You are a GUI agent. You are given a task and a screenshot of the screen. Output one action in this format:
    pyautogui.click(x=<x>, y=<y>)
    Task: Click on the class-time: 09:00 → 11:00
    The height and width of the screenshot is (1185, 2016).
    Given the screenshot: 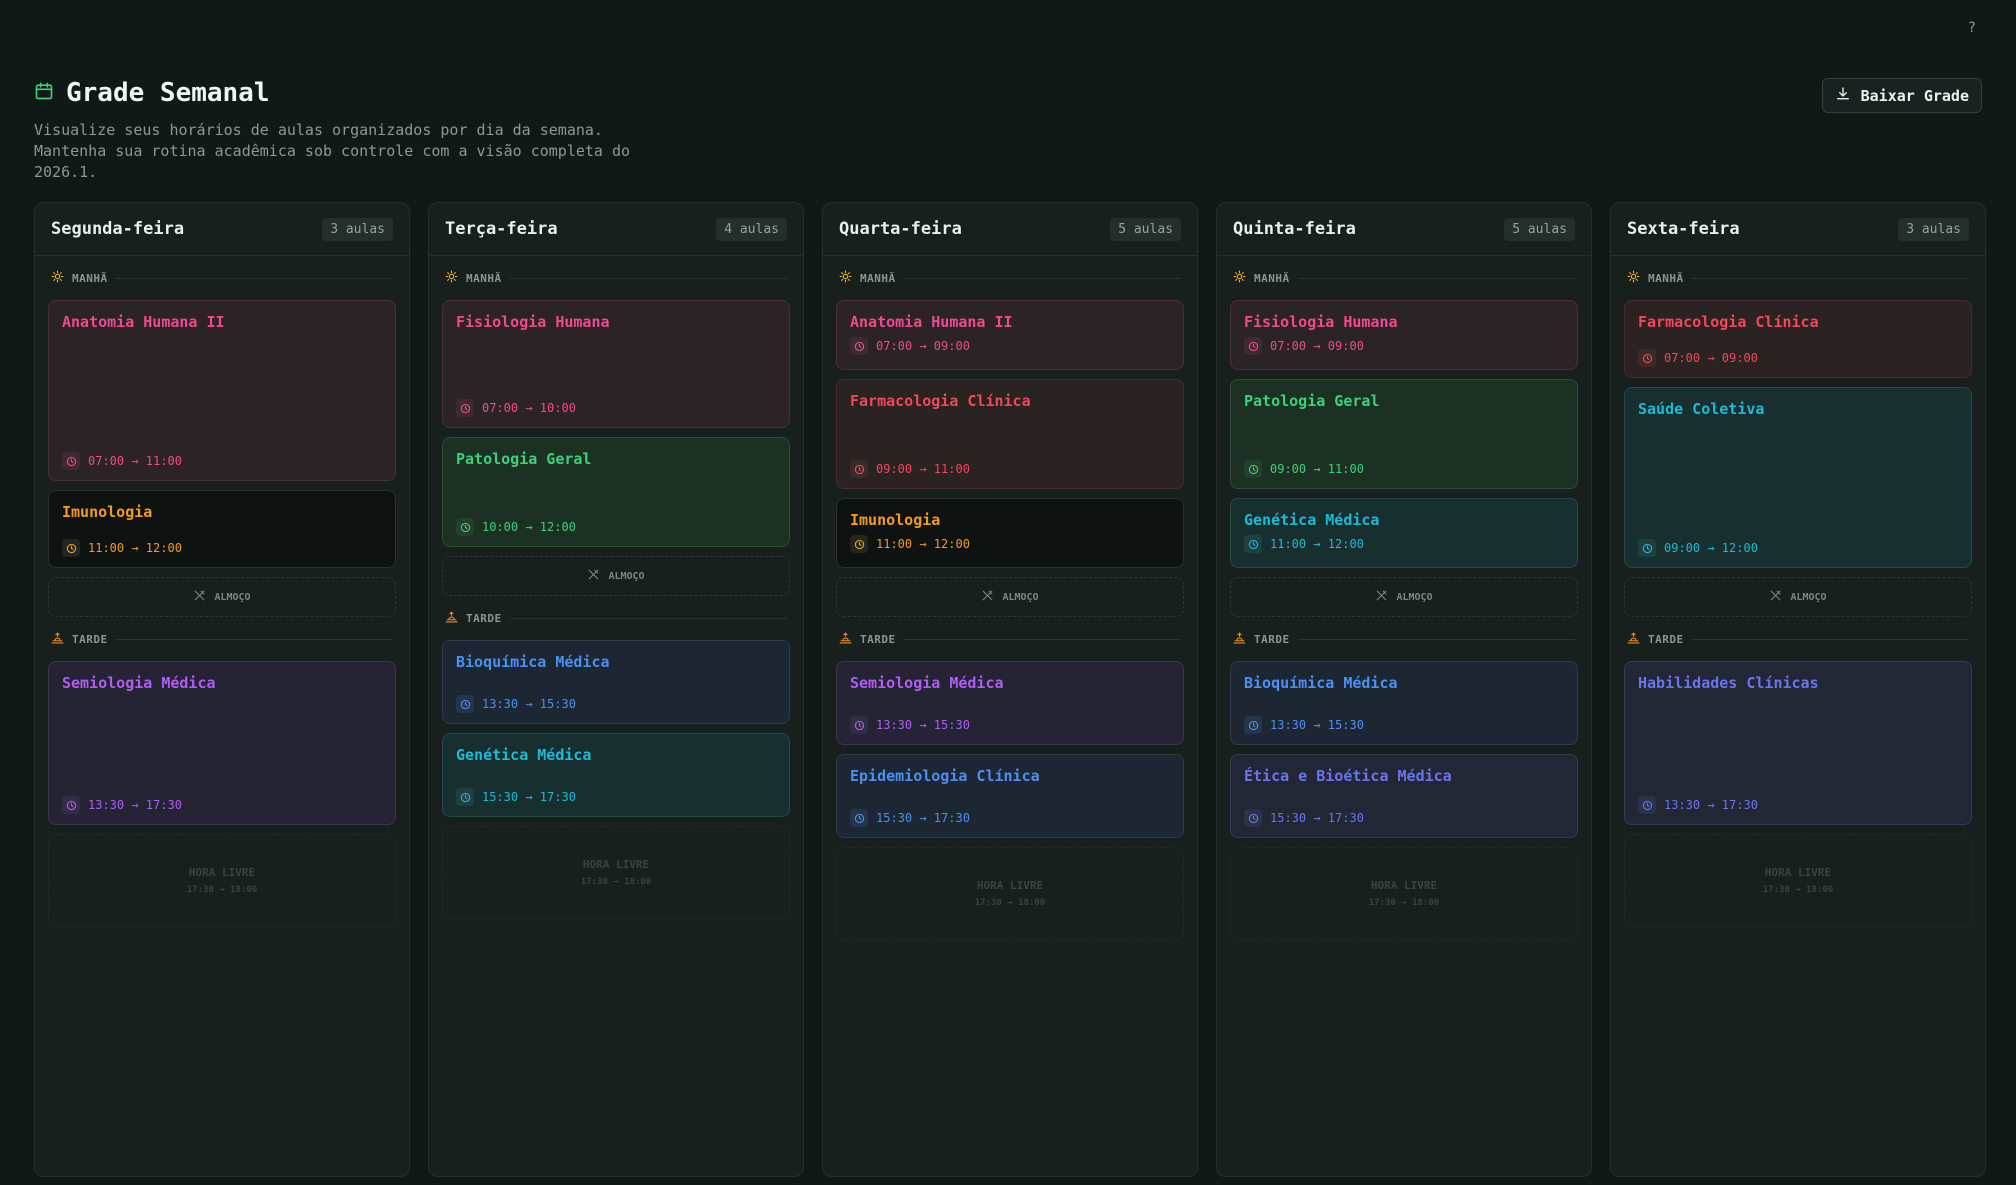 What is the action you would take?
    pyautogui.click(x=1304, y=469)
    